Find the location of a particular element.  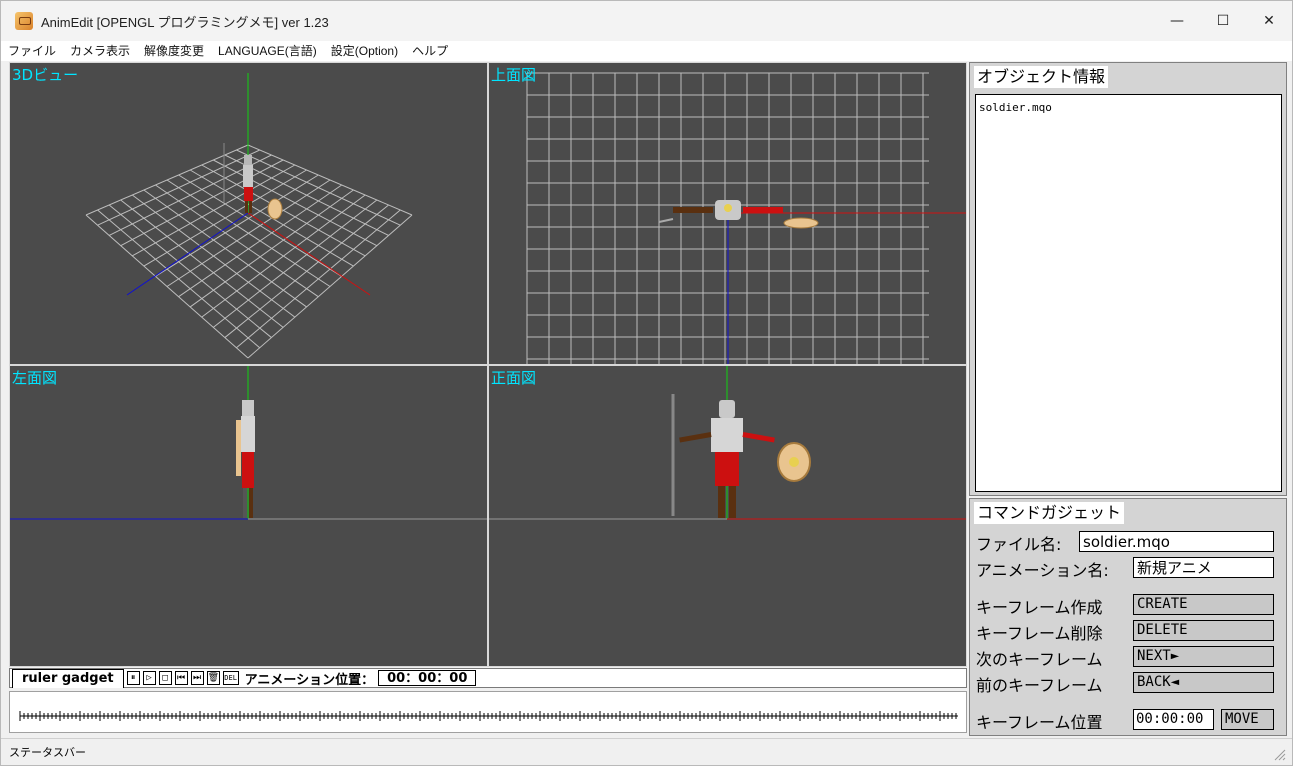

keyframe-position-field: 00:00:00 is located at coordinates (1173, 719).